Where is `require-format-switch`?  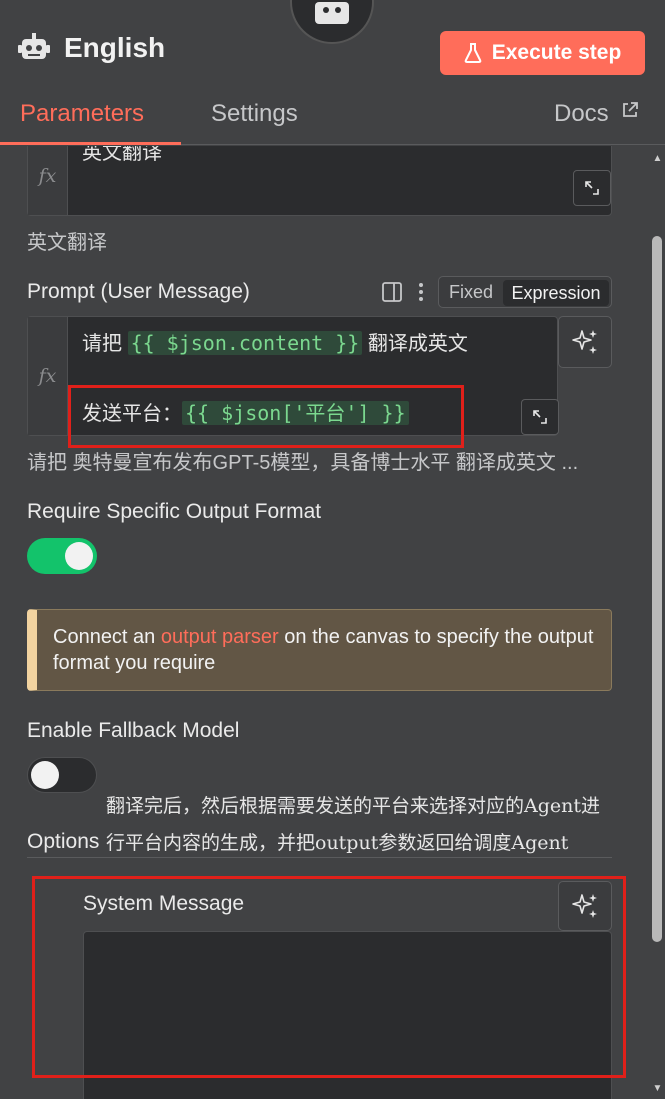 require-format-switch is located at coordinates (62, 556).